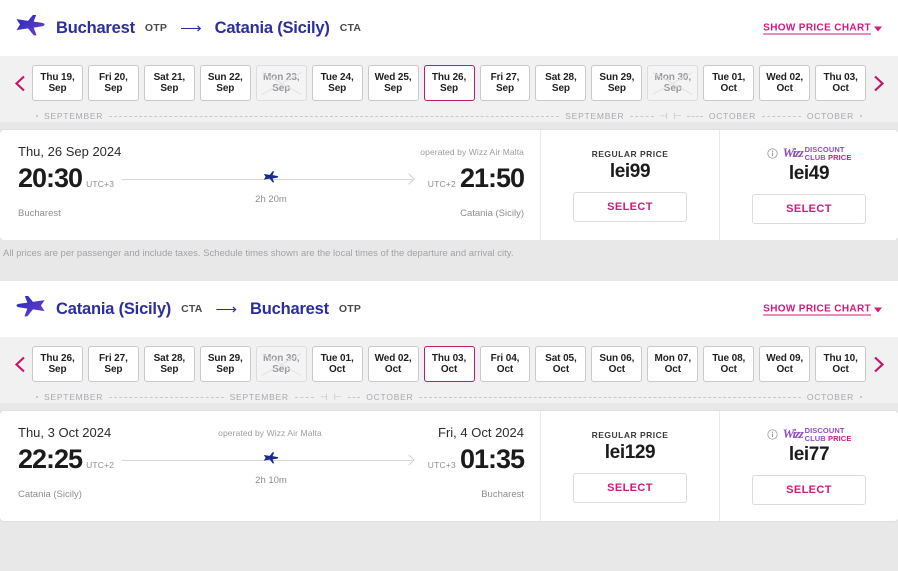 This screenshot has height=571, width=898. I want to click on date-card-fri20-sep: Fri 20, Sep, so click(113, 83).